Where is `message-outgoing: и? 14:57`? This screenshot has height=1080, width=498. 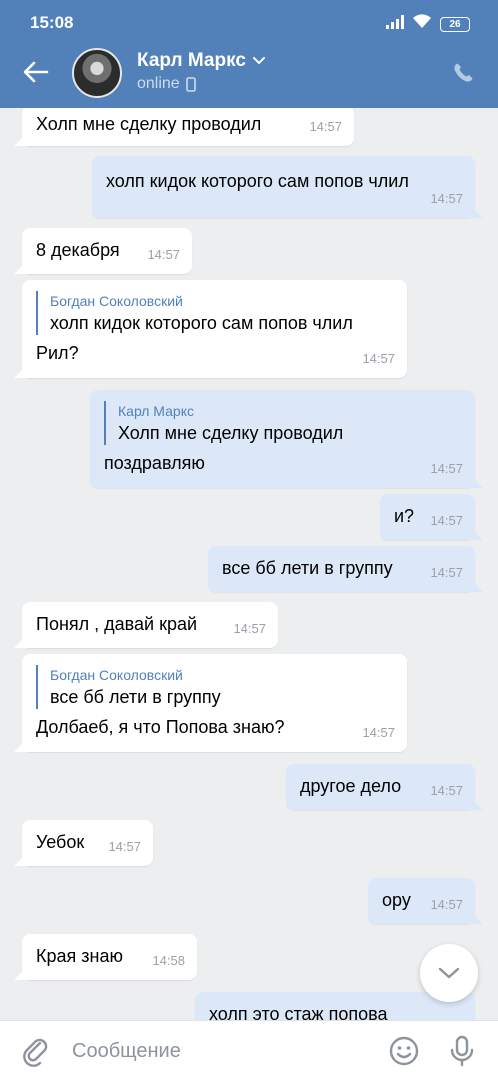 message-outgoing: и? 14:57 is located at coordinates (427, 517).